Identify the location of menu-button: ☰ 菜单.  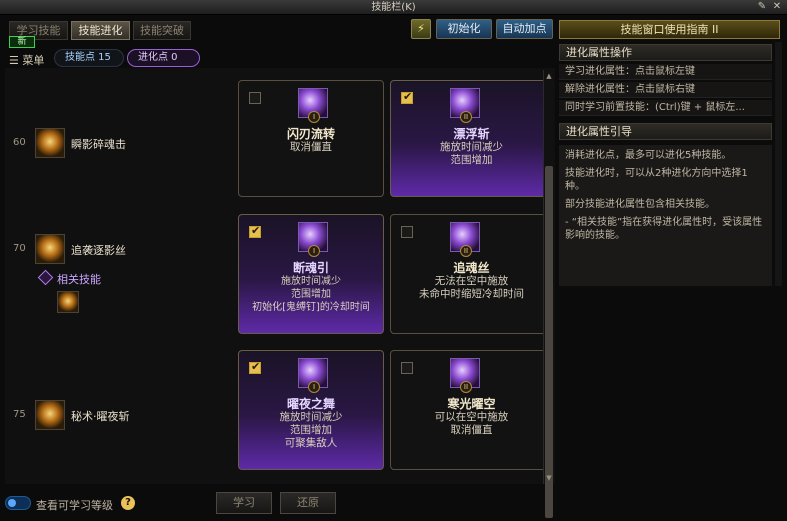
(26, 60).